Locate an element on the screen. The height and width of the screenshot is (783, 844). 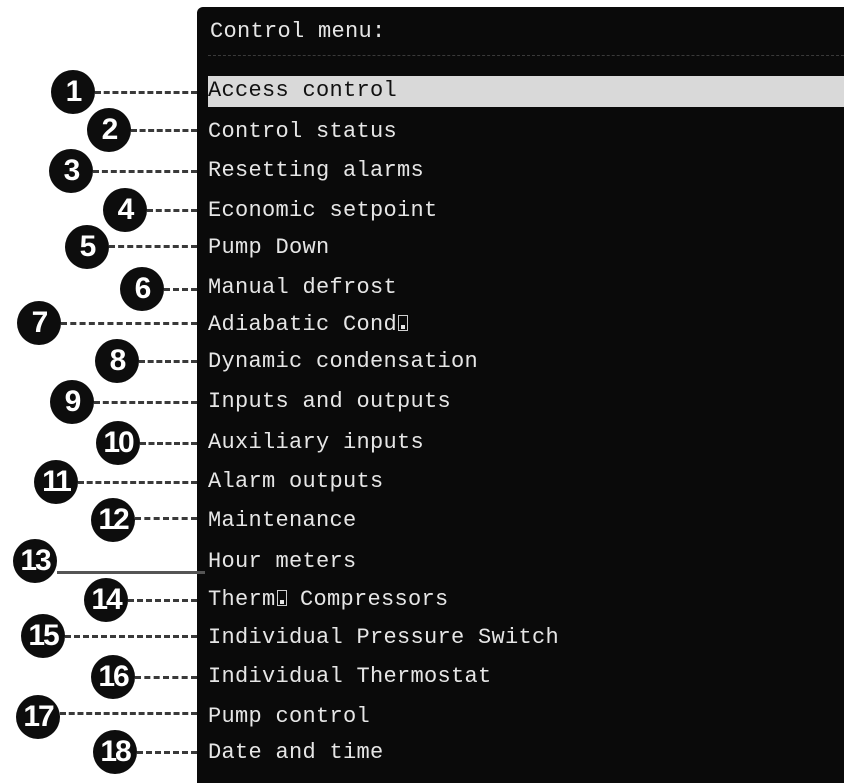
menu-item-label: Pump control is located at coordinates (289, 716).